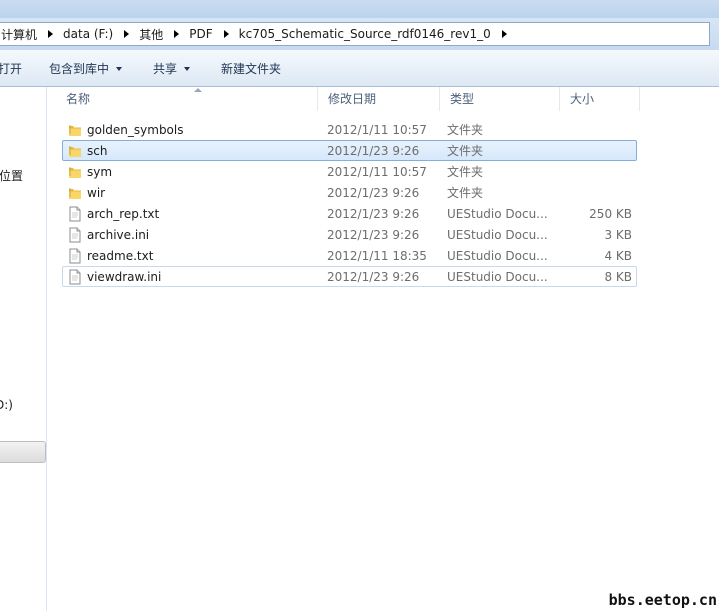 The height and width of the screenshot is (611, 719). Describe the element at coordinates (23, 349) in the screenshot. I see `navigation-pane: 位置 D:)` at that location.